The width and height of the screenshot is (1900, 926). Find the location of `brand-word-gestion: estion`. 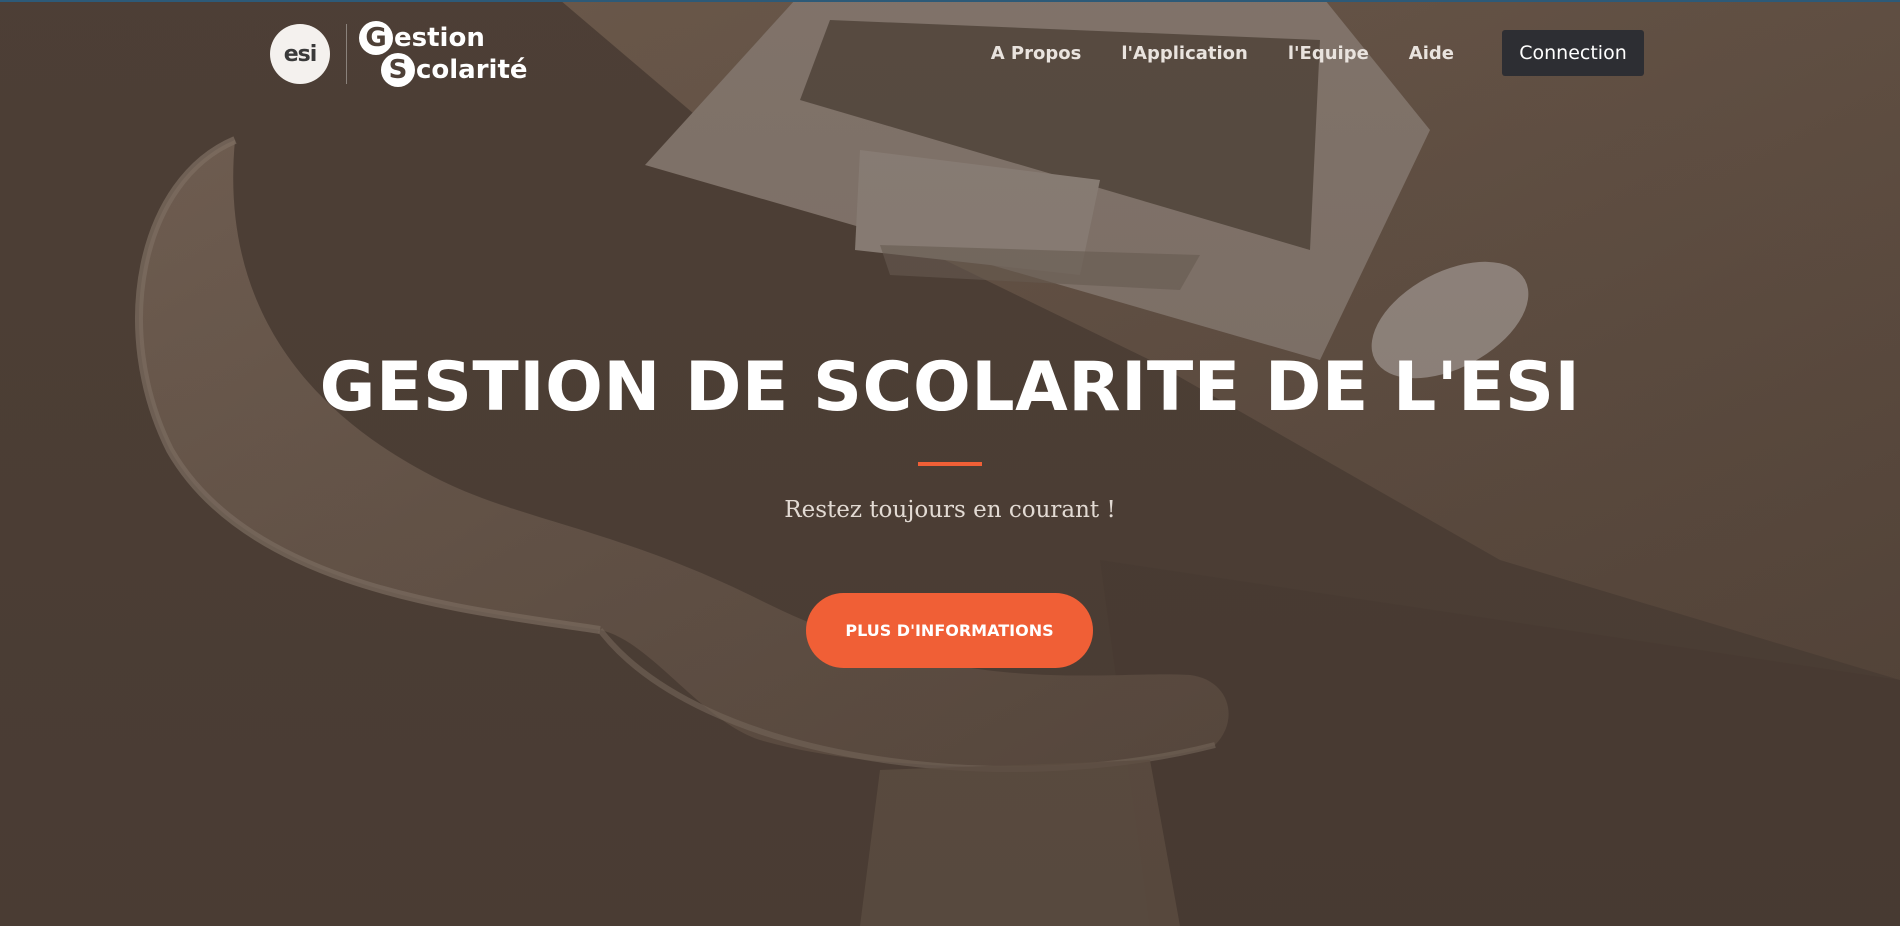

brand-word-gestion: estion is located at coordinates (439, 38).